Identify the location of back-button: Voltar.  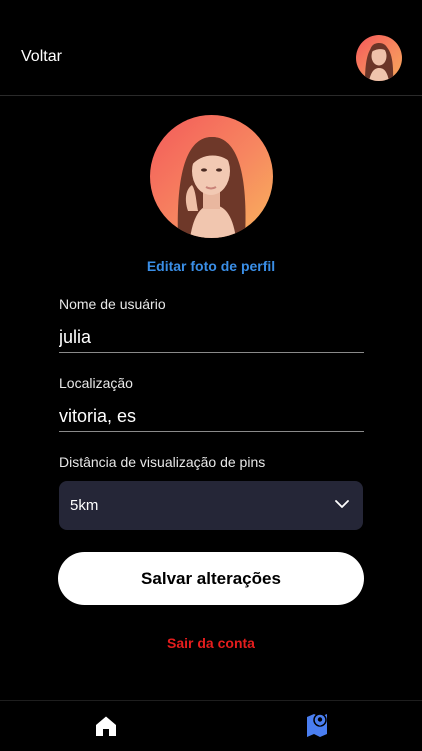
(41, 57).